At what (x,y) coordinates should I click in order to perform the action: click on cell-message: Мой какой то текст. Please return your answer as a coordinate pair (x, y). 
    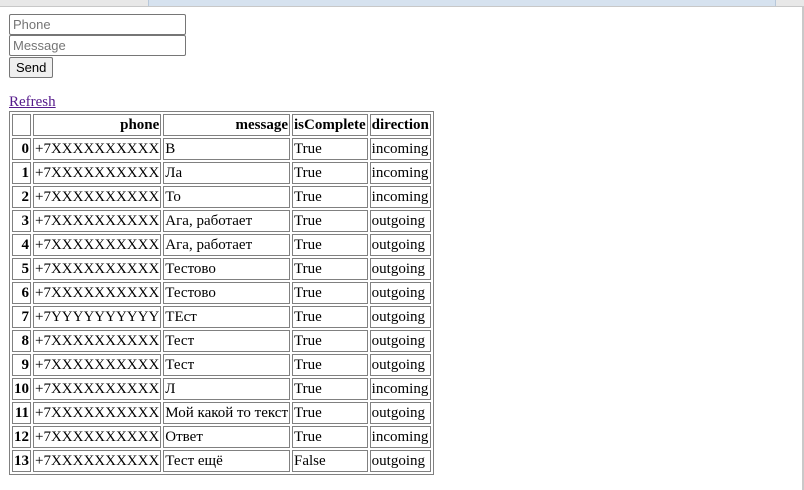
    Looking at the image, I should click on (227, 413).